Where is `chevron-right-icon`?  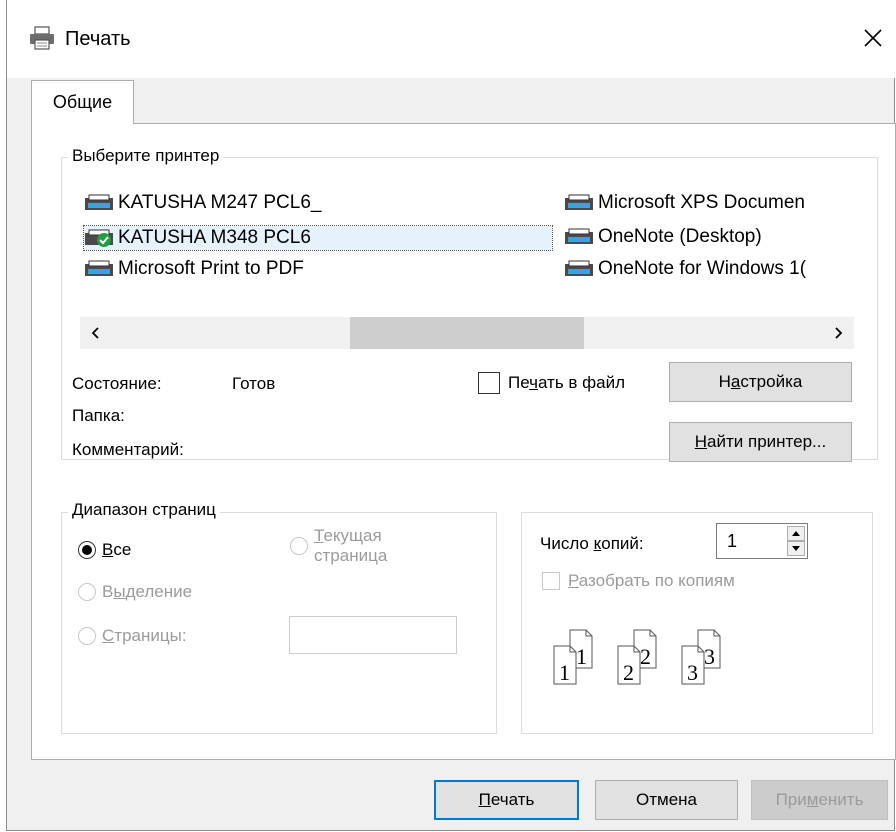
chevron-right-icon is located at coordinates (839, 333).